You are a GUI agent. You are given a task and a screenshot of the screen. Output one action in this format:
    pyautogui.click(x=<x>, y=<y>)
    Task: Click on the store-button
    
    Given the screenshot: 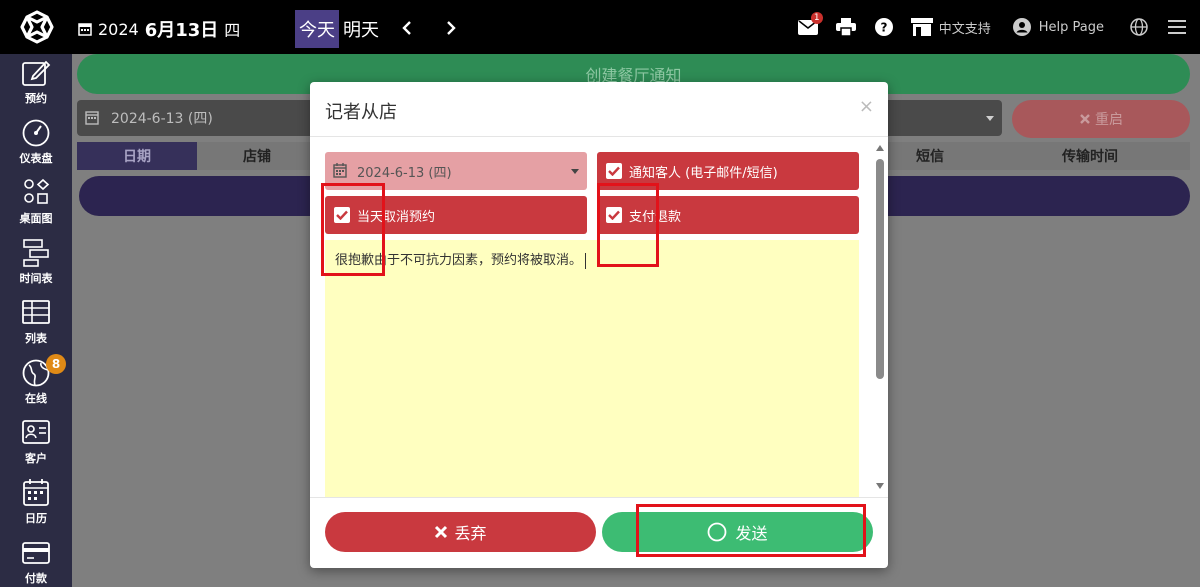 What is the action you would take?
    pyautogui.click(x=922, y=27)
    